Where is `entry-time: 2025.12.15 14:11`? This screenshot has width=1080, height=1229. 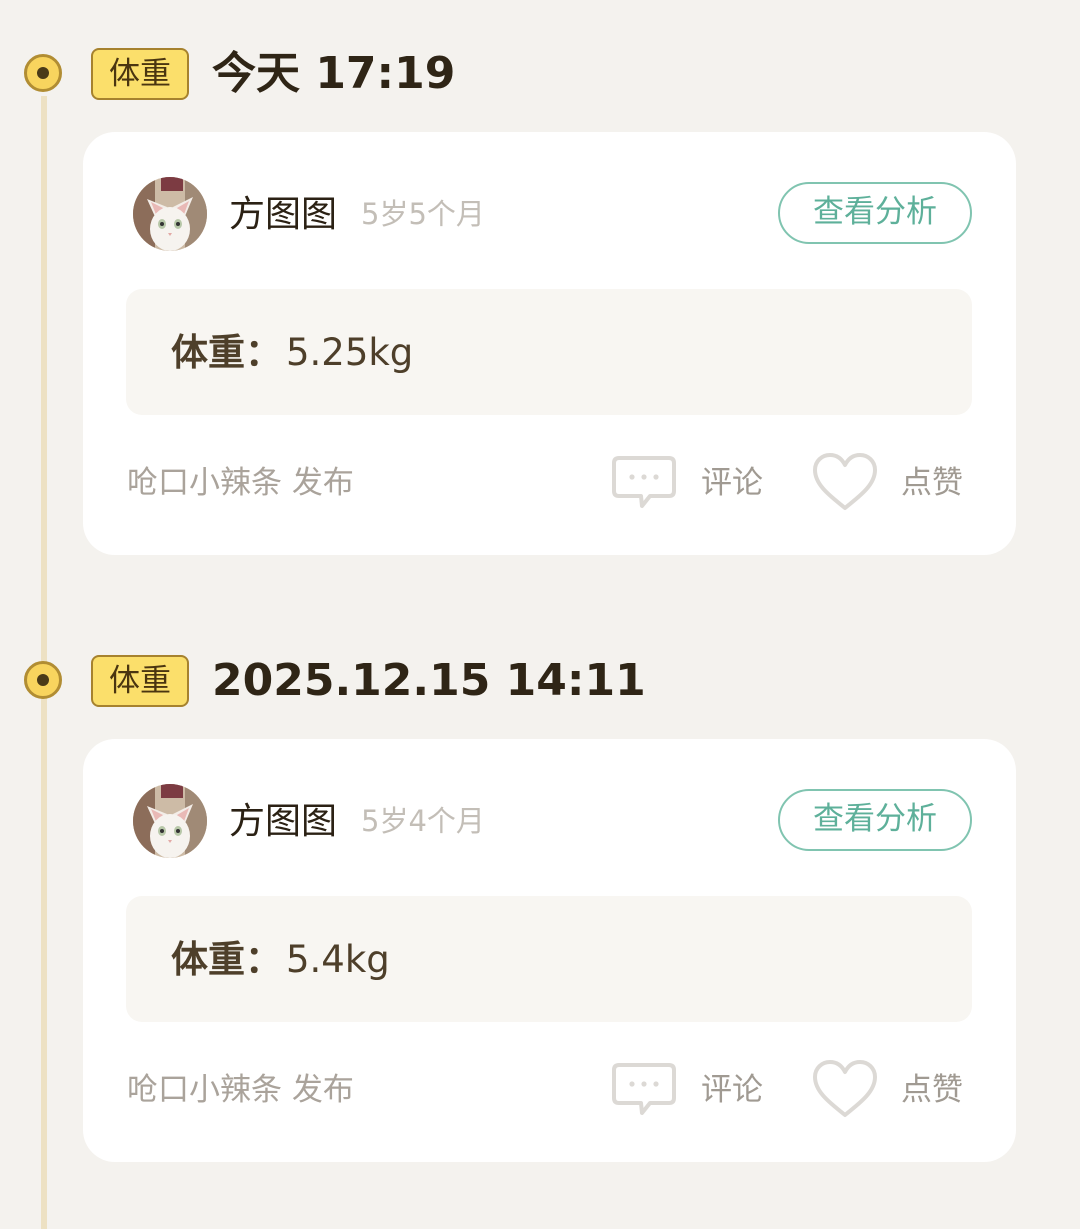
entry-time: 2025.12.15 14:11 is located at coordinates (429, 680).